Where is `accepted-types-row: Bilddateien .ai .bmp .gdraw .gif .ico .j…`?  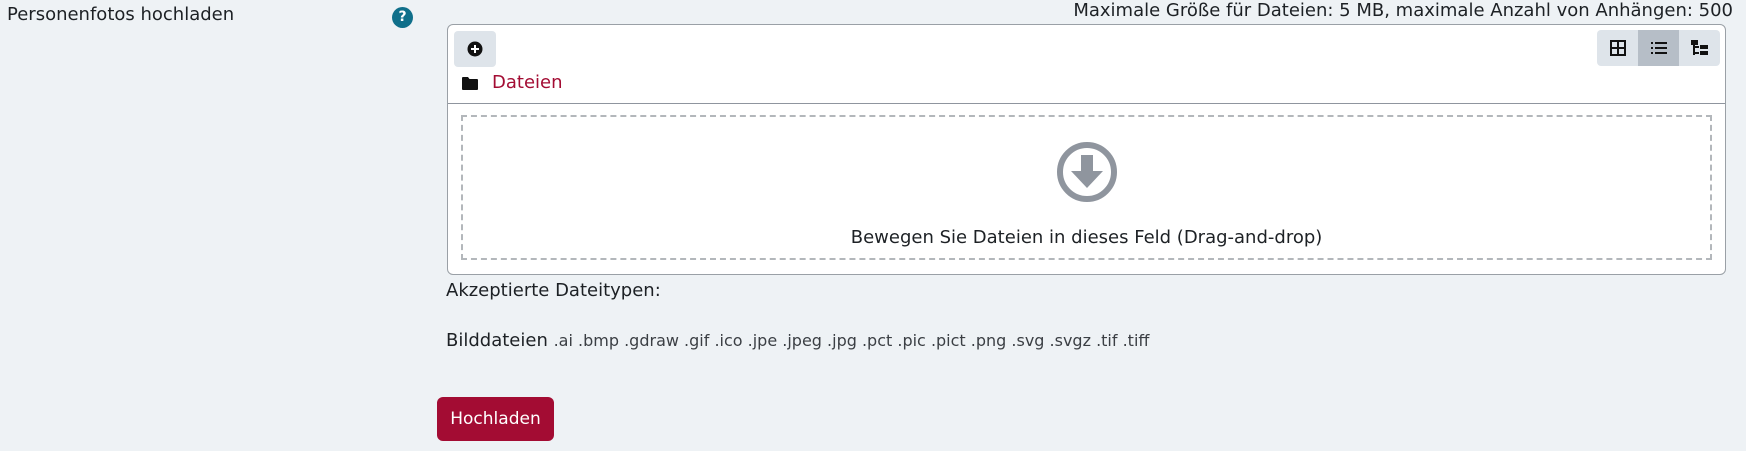
accepted-types-row: Bilddateien .ai .bmp .gdraw .gif .ico .j… is located at coordinates (797, 340).